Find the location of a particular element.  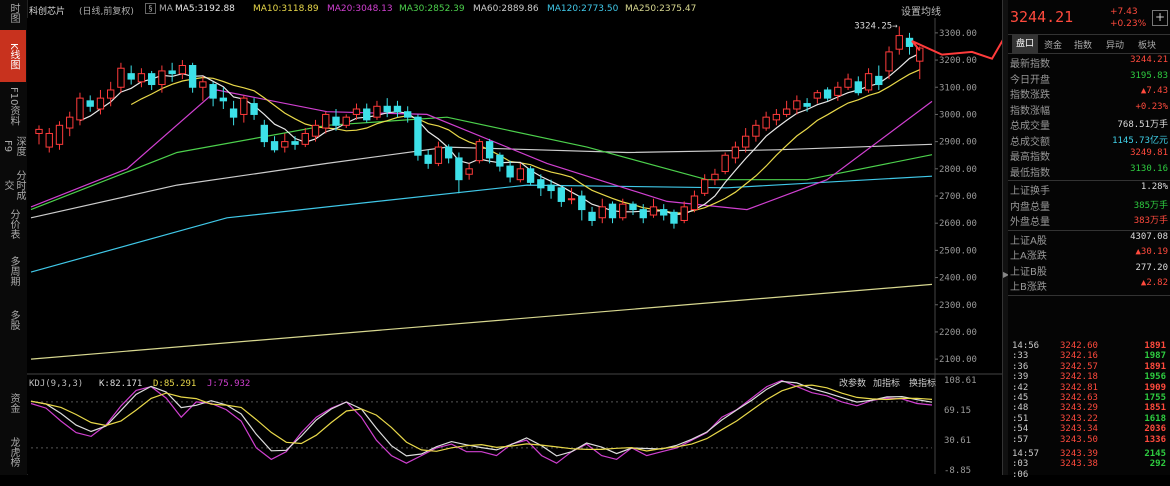

stat-label: 最新指数 is located at coordinates (1030, 64).